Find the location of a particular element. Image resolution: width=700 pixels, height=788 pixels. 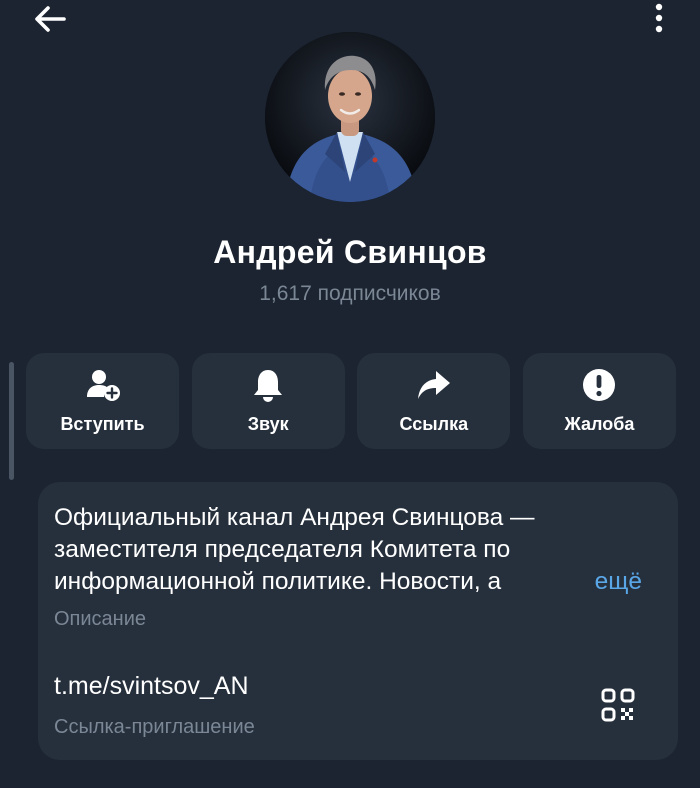

more-menu-button is located at coordinates (659, 20).